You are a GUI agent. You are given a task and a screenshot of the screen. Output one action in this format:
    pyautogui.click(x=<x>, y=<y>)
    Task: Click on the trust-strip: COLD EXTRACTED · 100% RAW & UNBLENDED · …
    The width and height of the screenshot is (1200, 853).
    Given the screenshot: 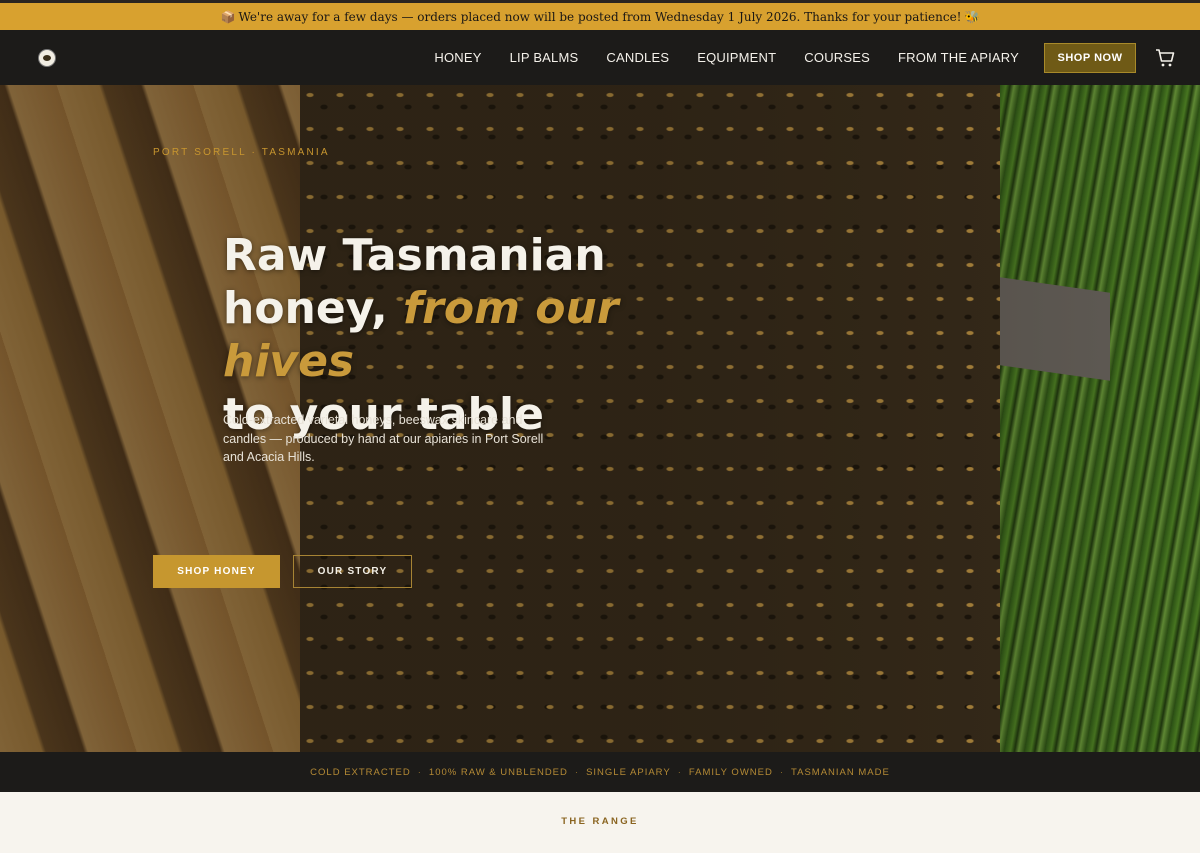 What is the action you would take?
    pyautogui.click(x=600, y=772)
    